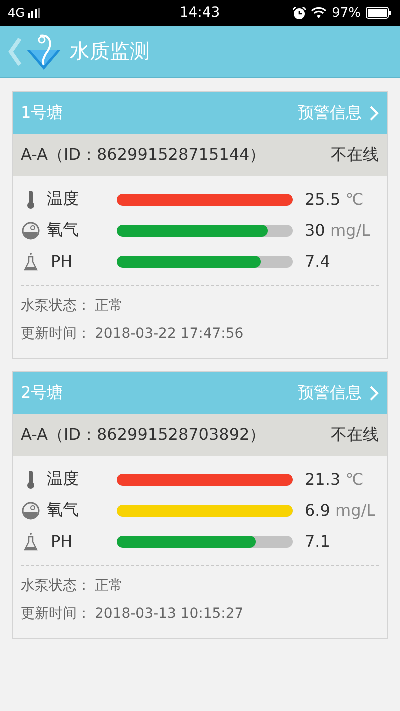 This screenshot has width=400, height=711. Describe the element at coordinates (340, 510) in the screenshot. I see `sensor-reading: 6.9 mg/L` at that location.